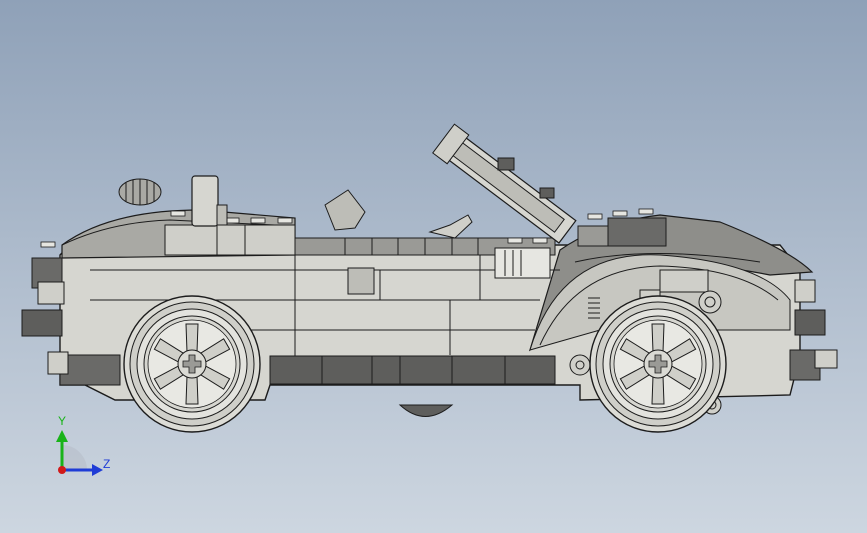 The height and width of the screenshot is (533, 867). What do you see at coordinates (107, 464) in the screenshot?
I see `z-axis-label: Z` at bounding box center [107, 464].